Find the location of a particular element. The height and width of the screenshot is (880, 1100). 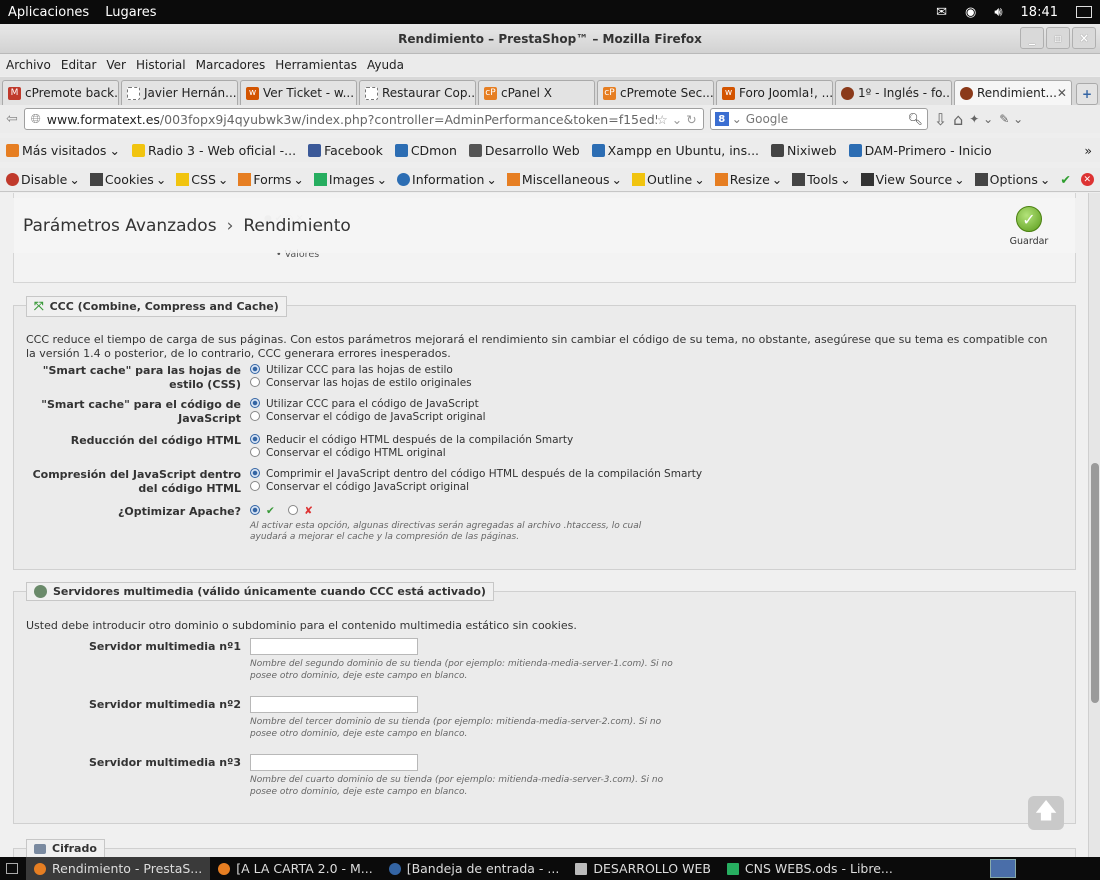

workspace-switcher-icon is located at coordinates (1003, 868).